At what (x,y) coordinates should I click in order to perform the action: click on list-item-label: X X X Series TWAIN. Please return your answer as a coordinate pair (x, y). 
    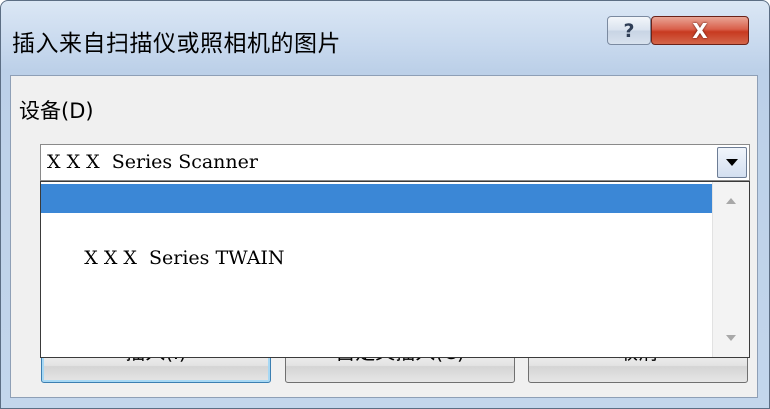
    Looking at the image, I should click on (184, 258).